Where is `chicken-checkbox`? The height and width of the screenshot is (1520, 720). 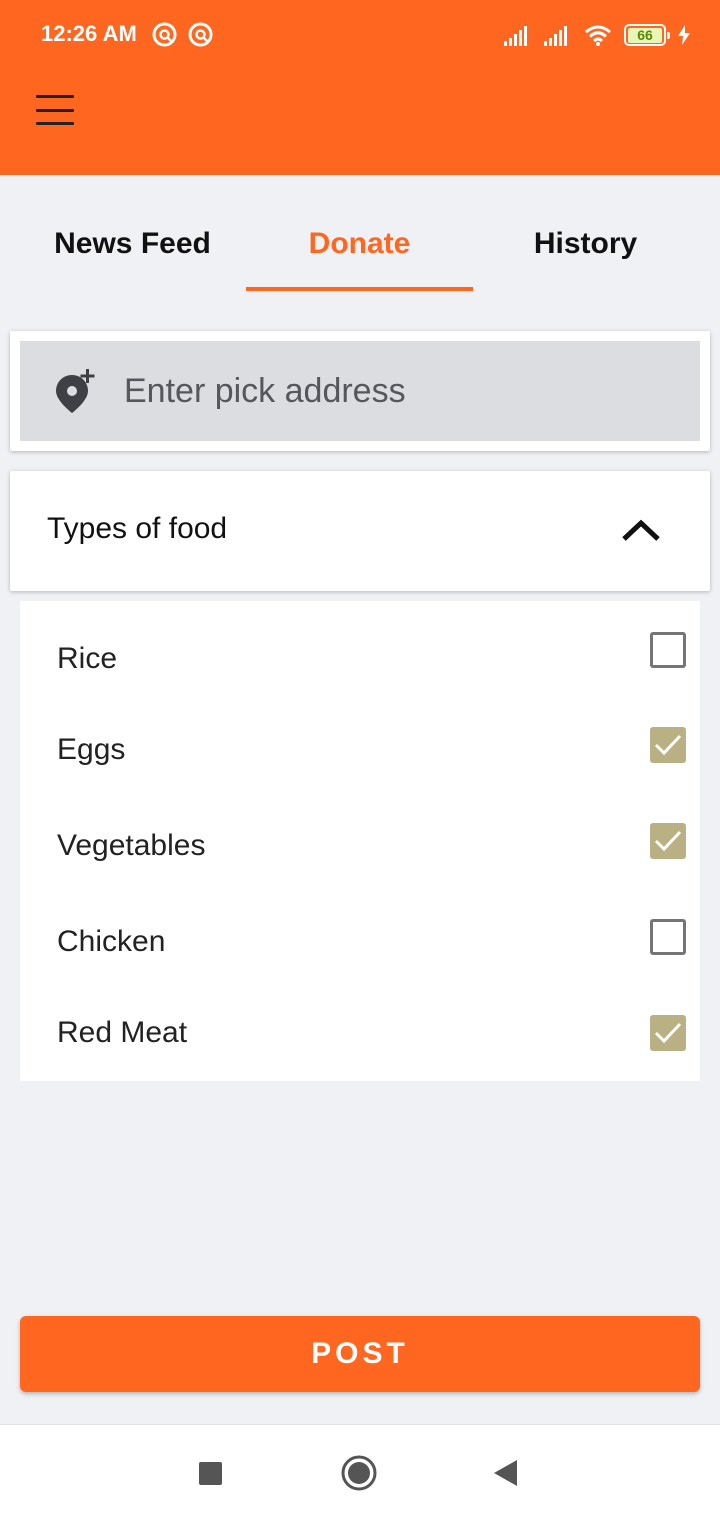 chicken-checkbox is located at coordinates (668, 937).